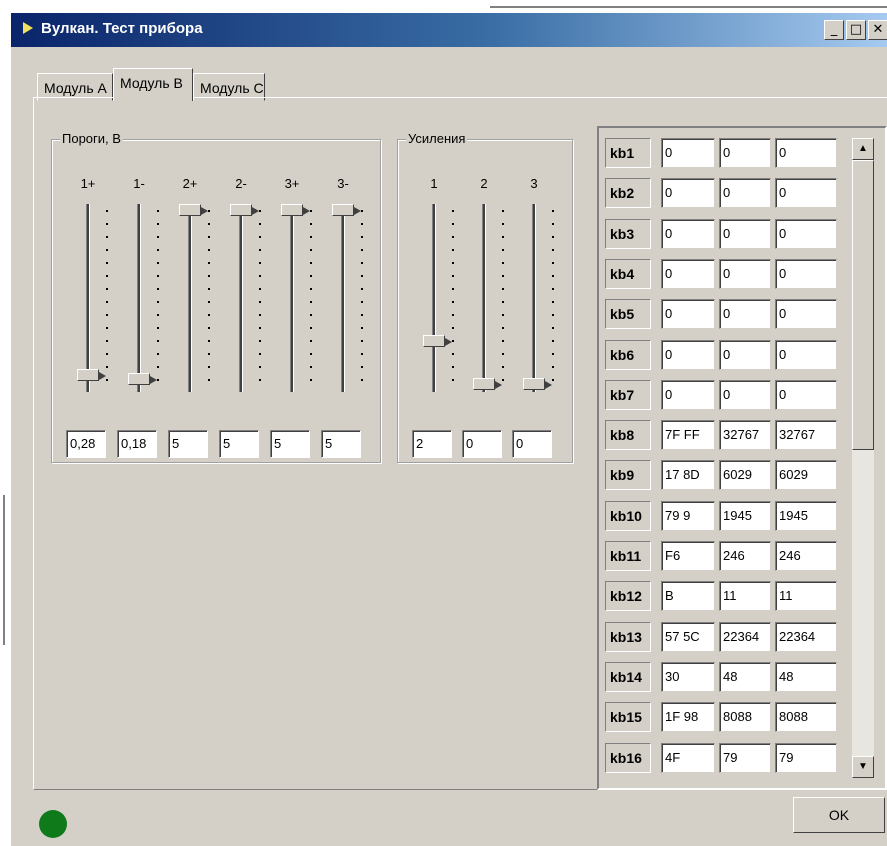 This screenshot has height=846, width=887. Describe the element at coordinates (688, 475) in the screenshot. I see `kb-hex-field: 17 8D` at that location.